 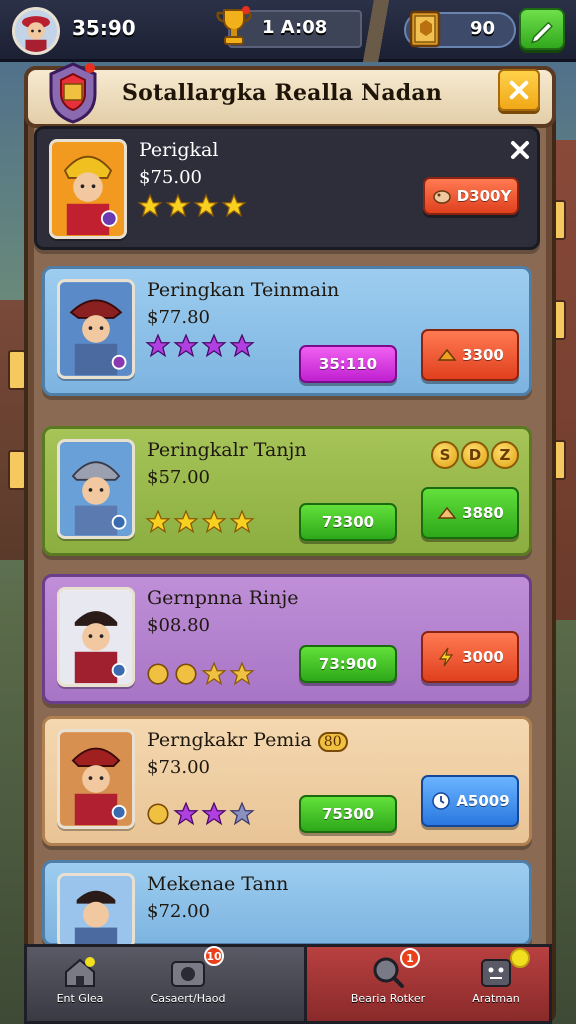 I want to click on buy-button-label: 3000, so click(x=483, y=657).